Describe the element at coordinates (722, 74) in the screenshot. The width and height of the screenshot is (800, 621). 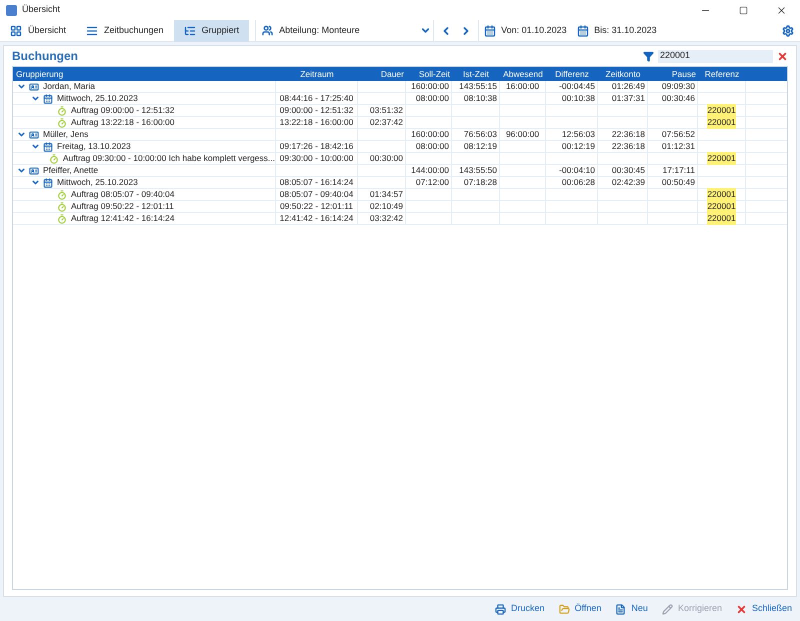
I see `column-header: Referenz` at that location.